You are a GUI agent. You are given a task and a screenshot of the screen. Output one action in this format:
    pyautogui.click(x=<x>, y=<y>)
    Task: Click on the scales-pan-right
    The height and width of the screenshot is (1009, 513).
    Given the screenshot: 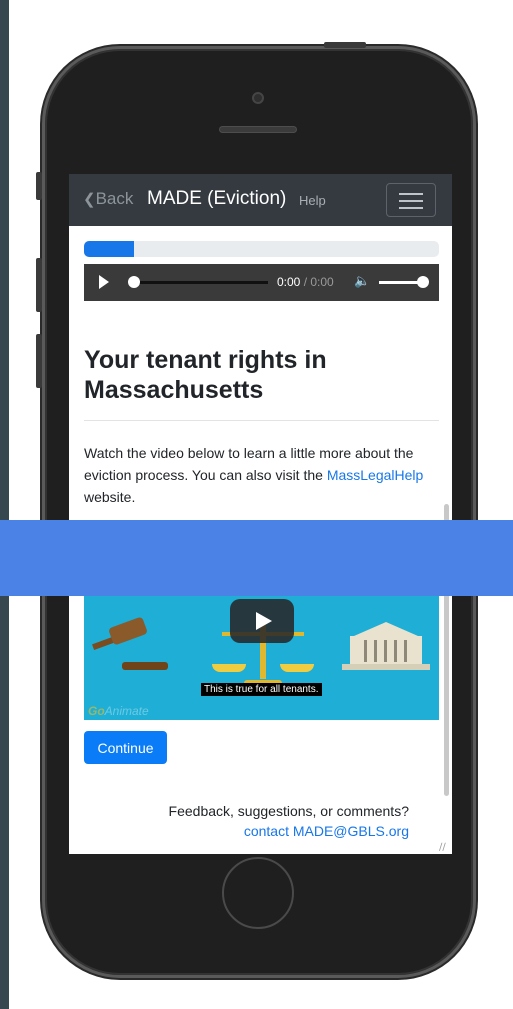 What is the action you would take?
    pyautogui.click(x=297, y=668)
    